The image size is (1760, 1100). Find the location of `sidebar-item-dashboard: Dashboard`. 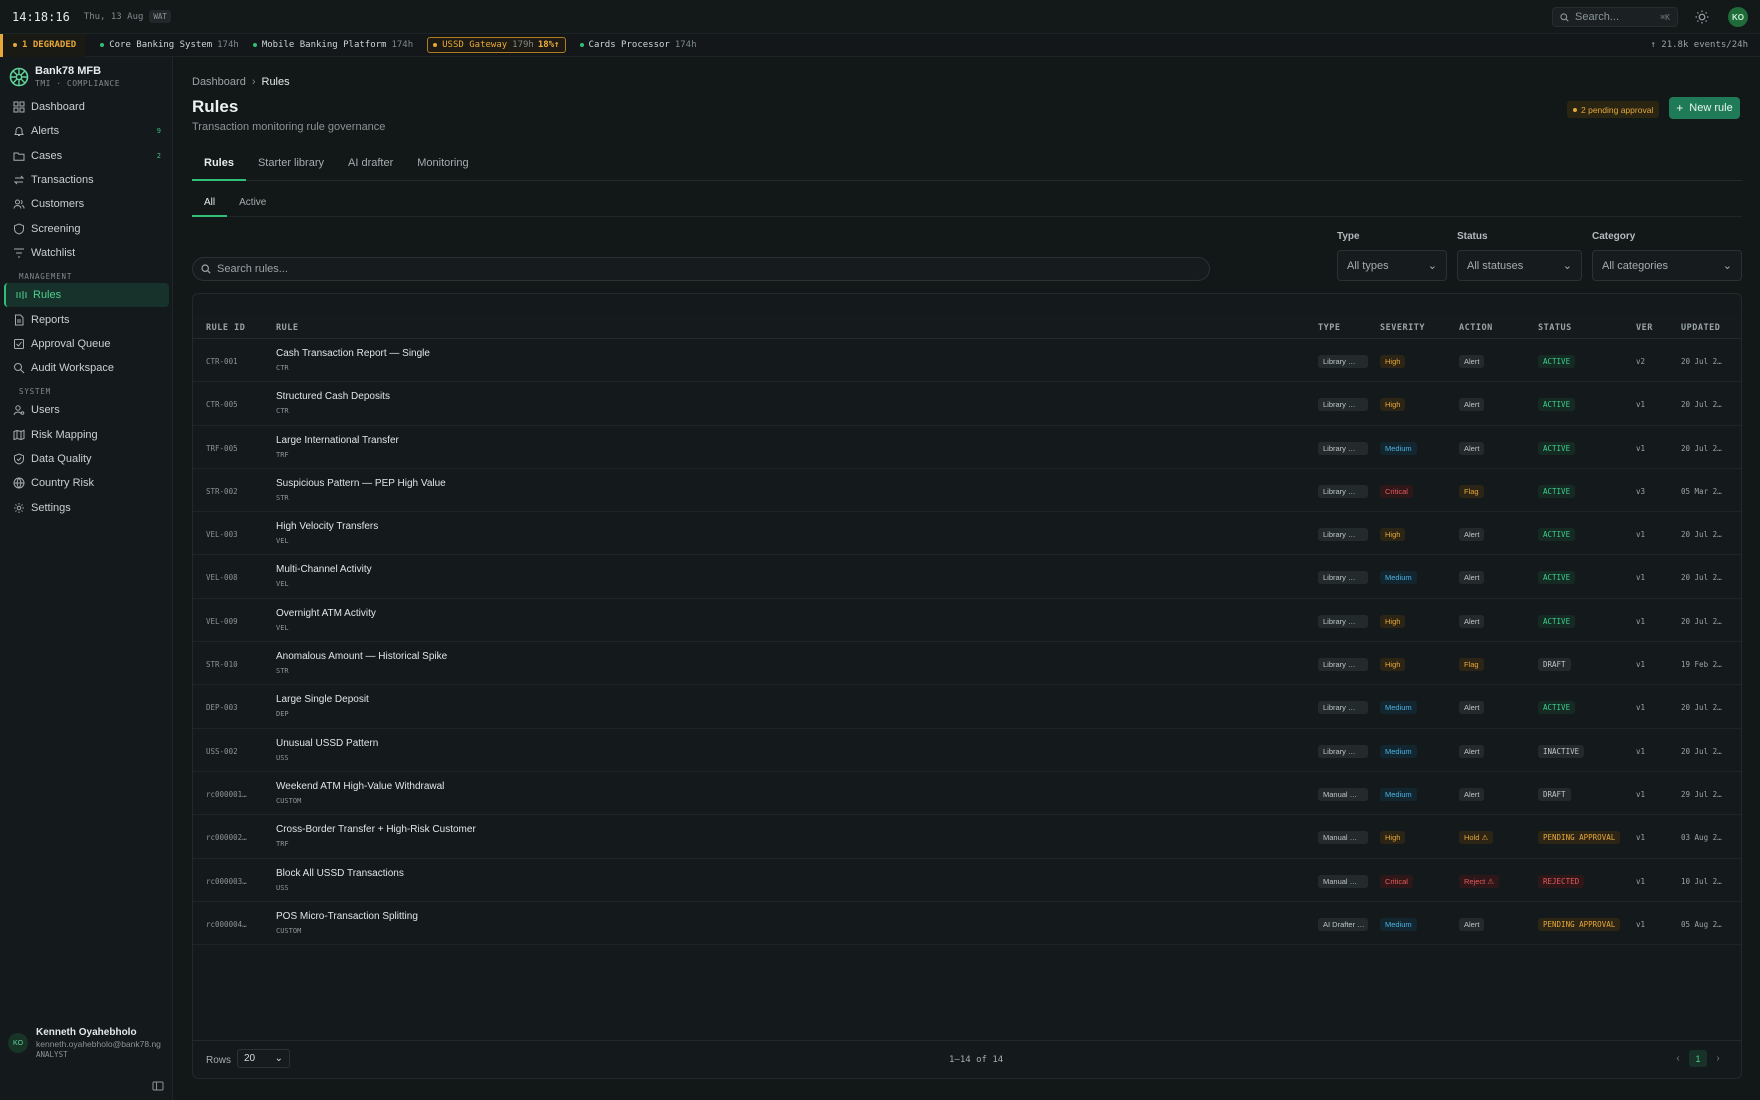

sidebar-item-dashboard: Dashboard is located at coordinates (86, 107).